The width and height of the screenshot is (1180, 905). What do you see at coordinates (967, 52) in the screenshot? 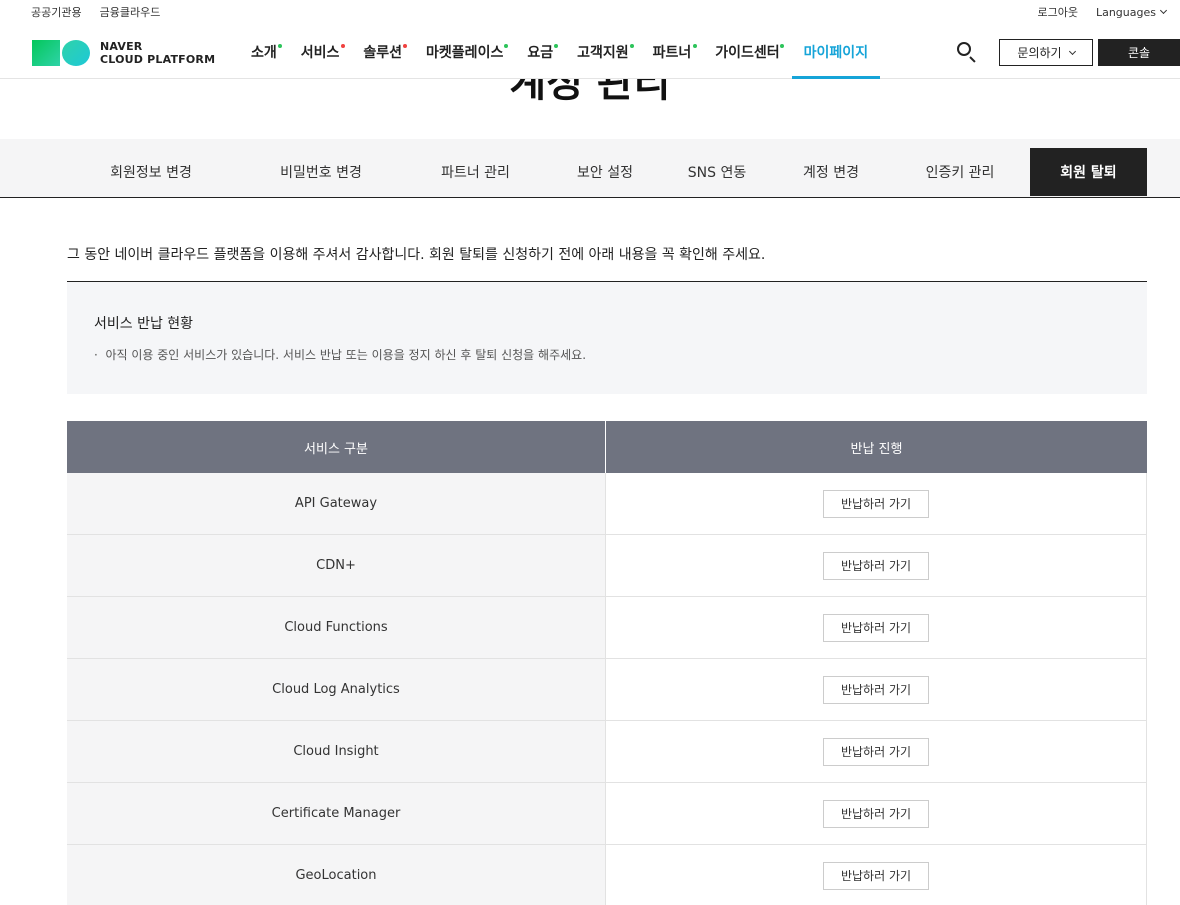
I see `search-icon` at bounding box center [967, 52].